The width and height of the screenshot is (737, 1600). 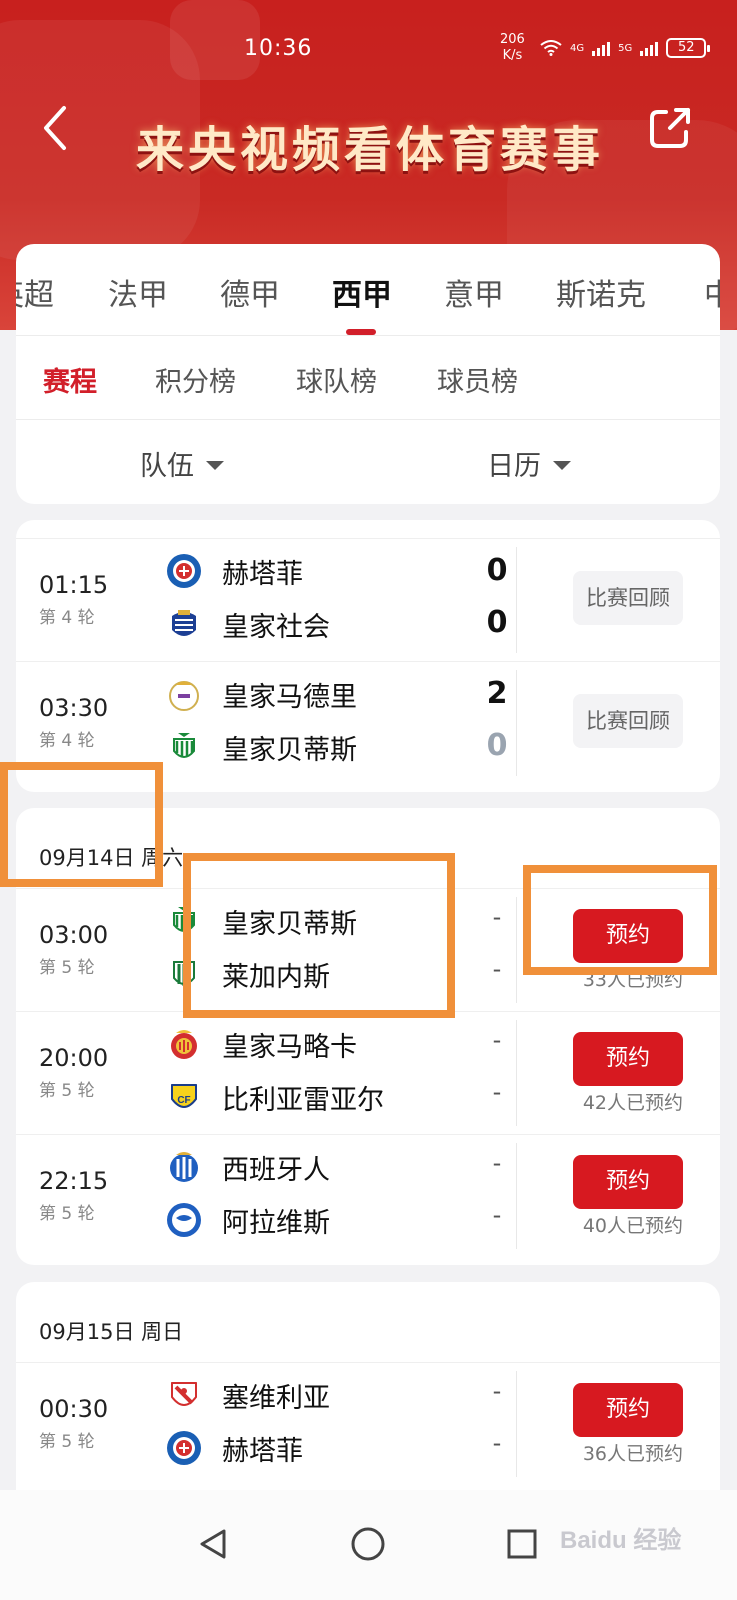 What do you see at coordinates (184, 1394) in the screenshot?
I see `team-logo-sevilla-icon` at bounding box center [184, 1394].